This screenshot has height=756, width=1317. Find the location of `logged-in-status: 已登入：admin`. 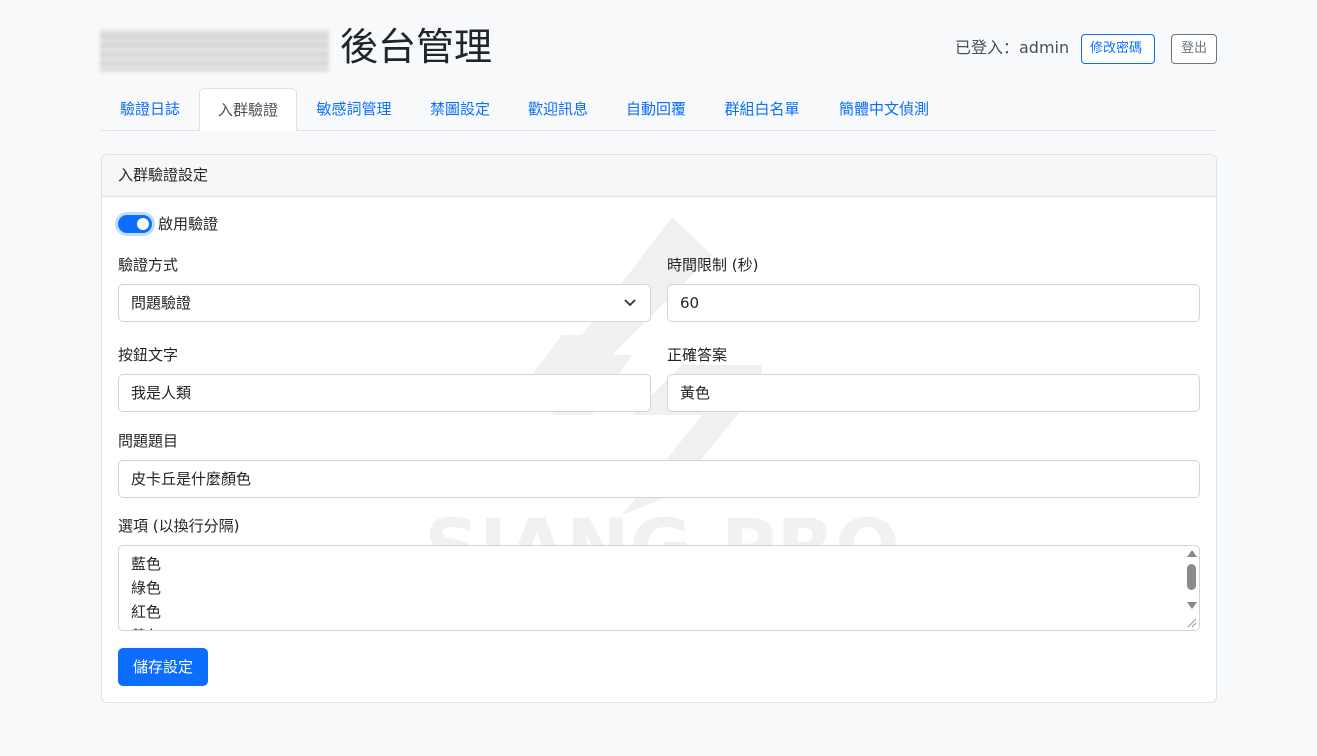

logged-in-status: 已登入：admin is located at coordinates (1012, 47).